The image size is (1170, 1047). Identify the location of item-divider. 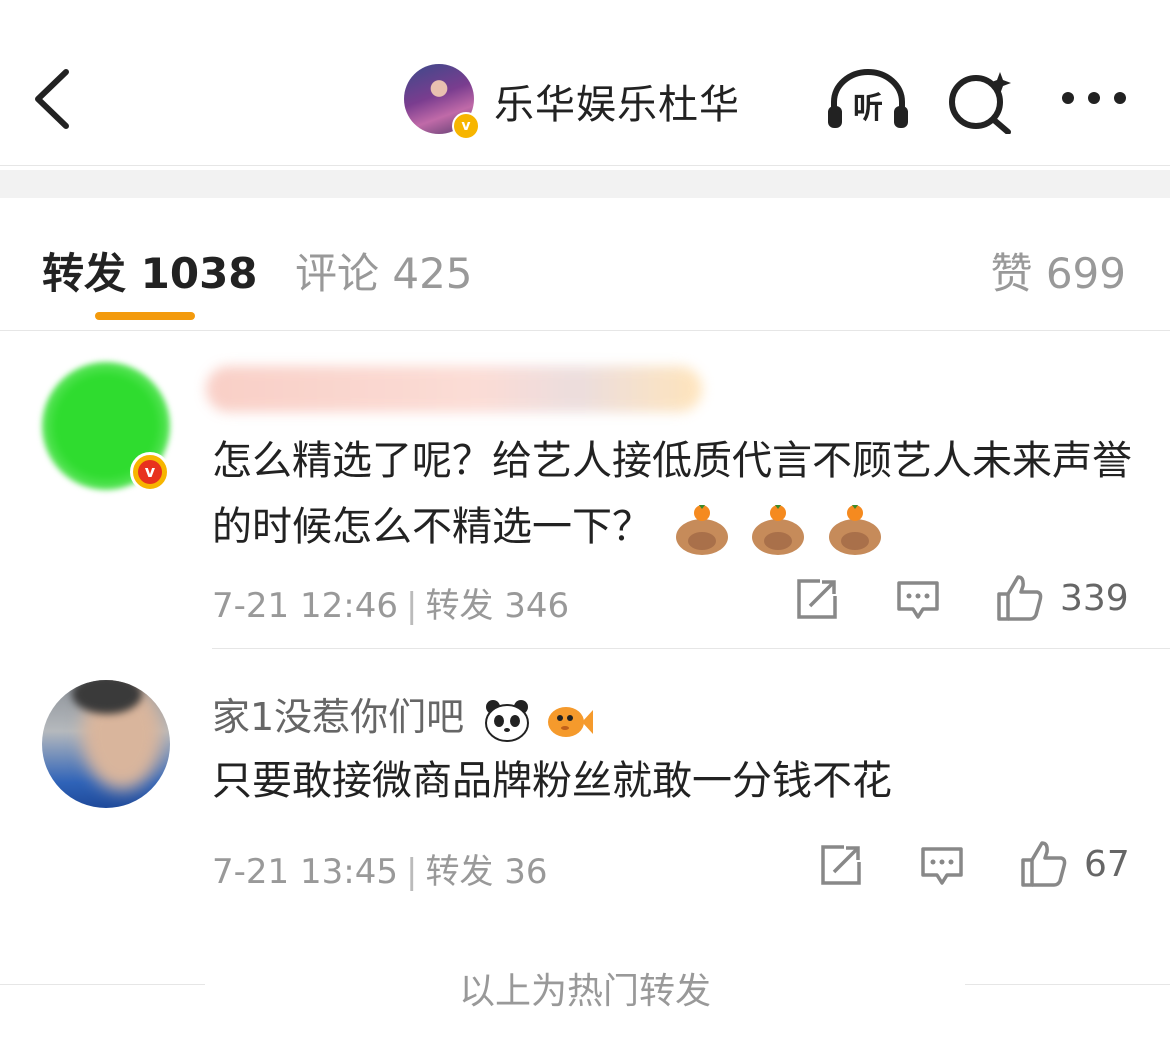
(691, 648).